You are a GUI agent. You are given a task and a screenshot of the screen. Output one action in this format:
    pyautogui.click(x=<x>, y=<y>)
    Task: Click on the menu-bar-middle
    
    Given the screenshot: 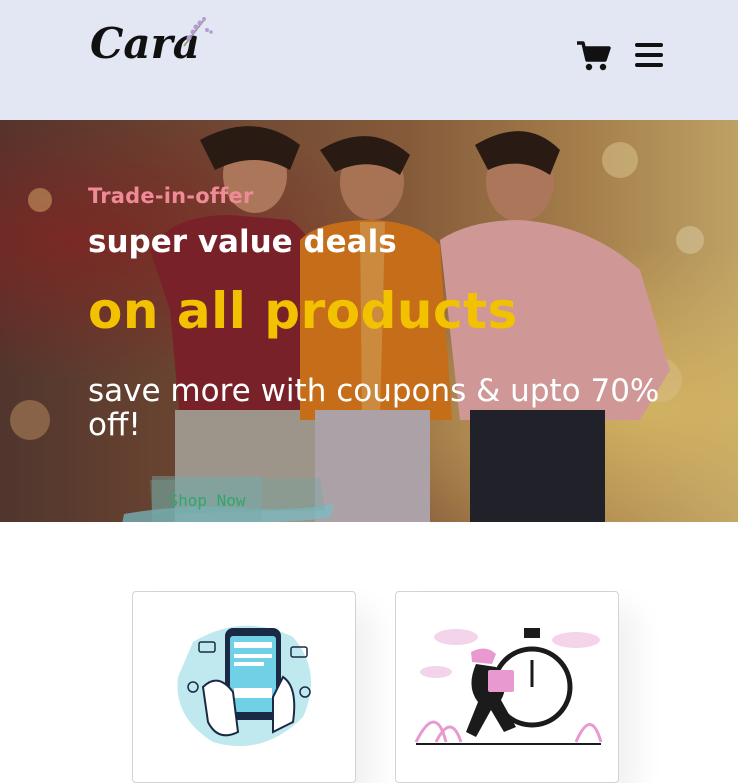 What is the action you would take?
    pyautogui.click(x=649, y=55)
    